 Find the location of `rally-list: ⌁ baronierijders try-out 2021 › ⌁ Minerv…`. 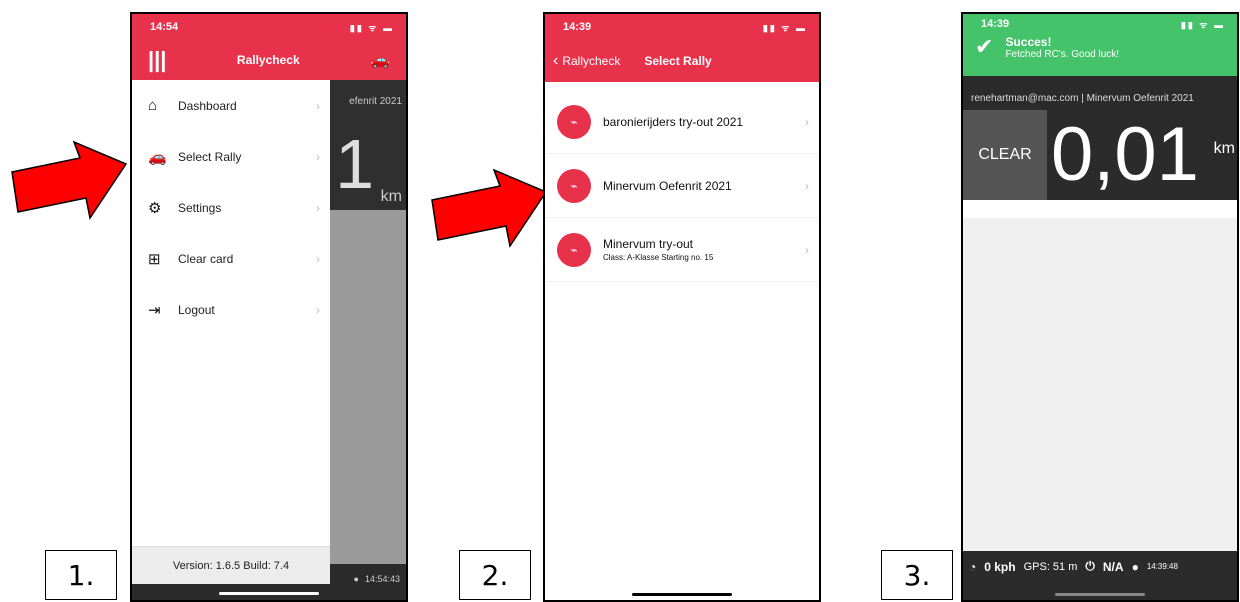

rally-list: ⌁ baronierijders try-out 2021 › ⌁ Minerv… is located at coordinates (682, 182).